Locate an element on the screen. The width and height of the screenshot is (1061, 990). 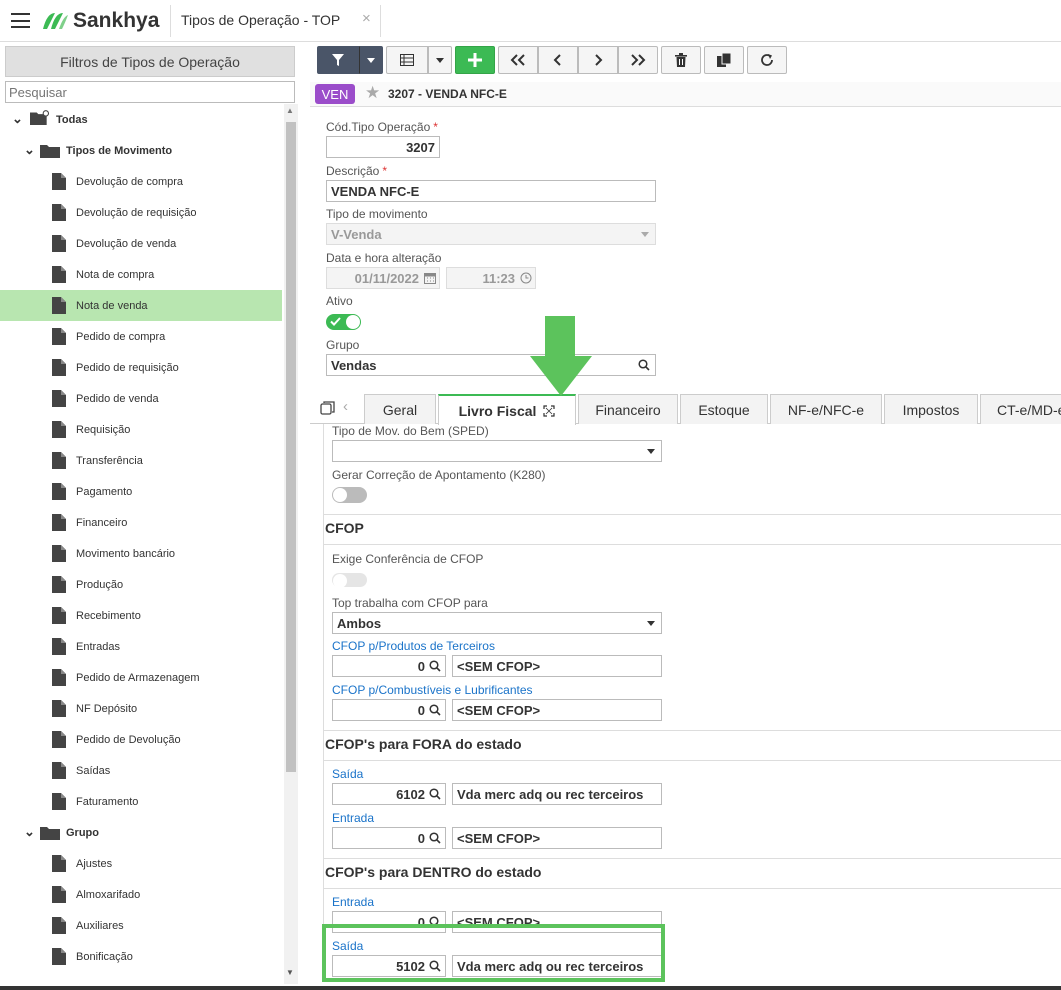
caret-down-icon is located at coordinates (440, 60).